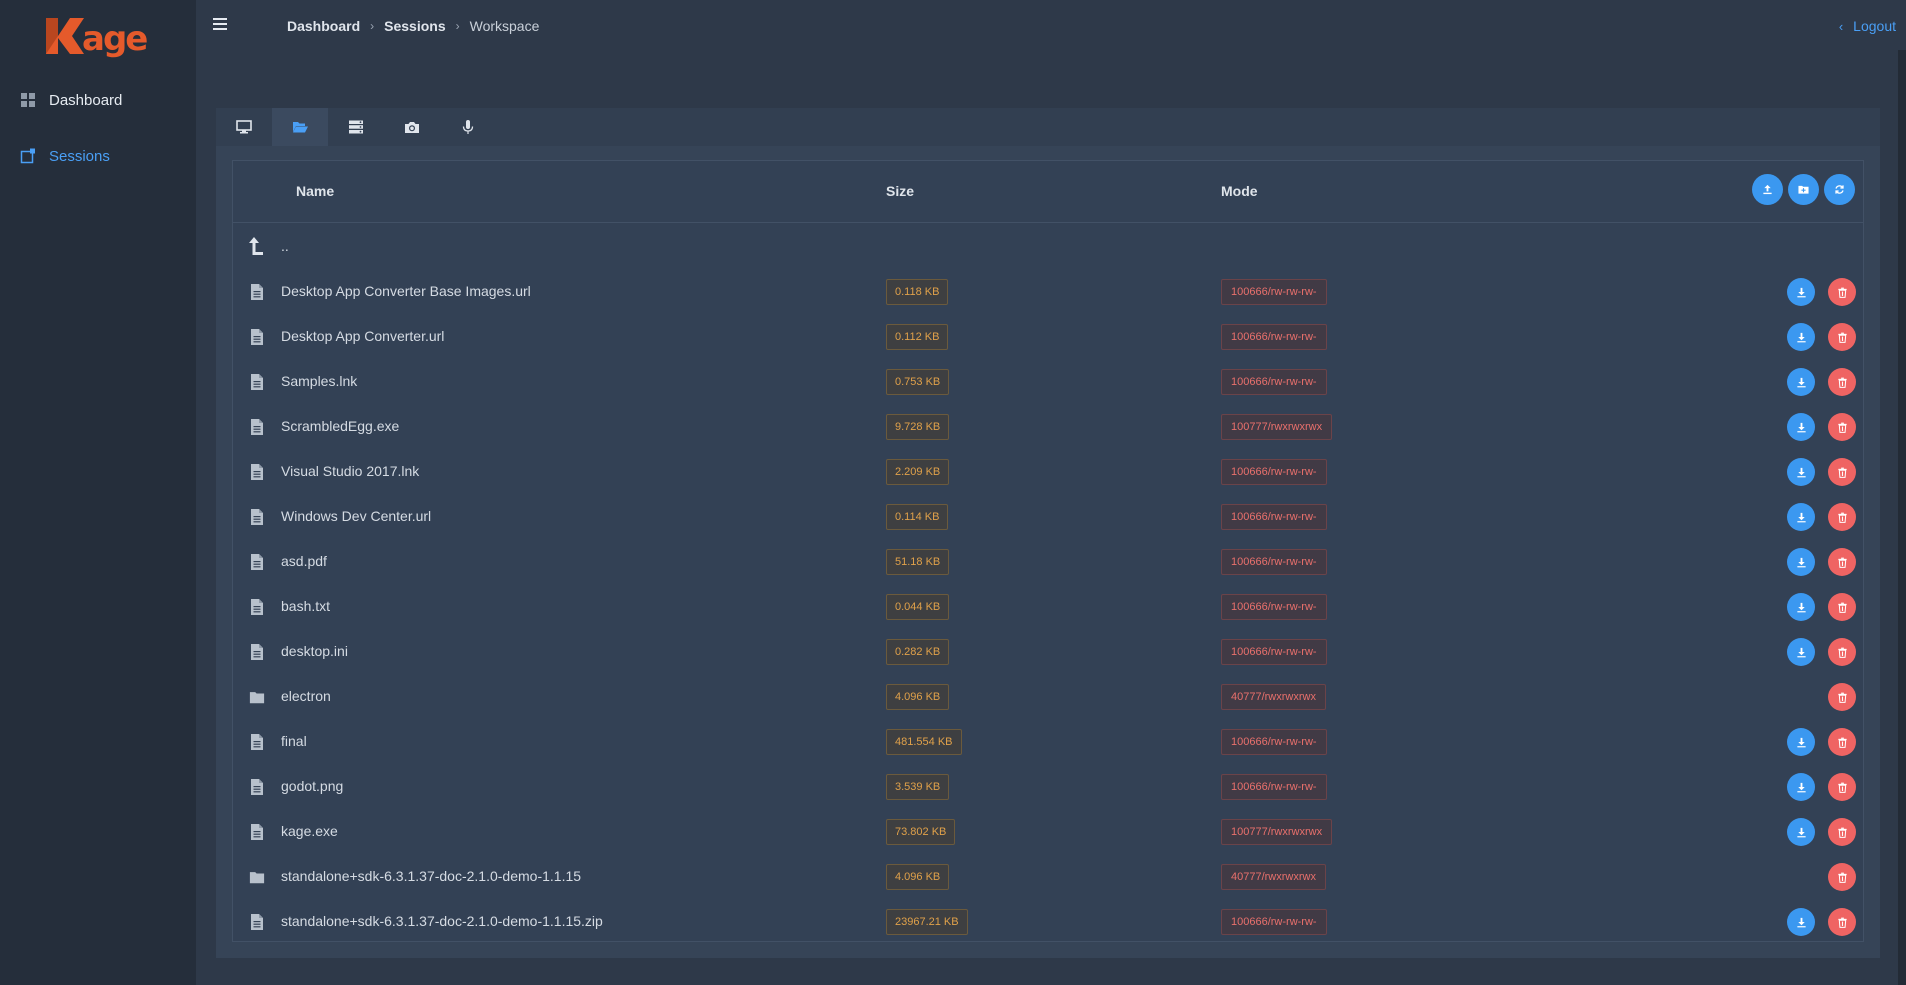  What do you see at coordinates (356, 516) in the screenshot?
I see `file-name: Windows Dev Center.url` at bounding box center [356, 516].